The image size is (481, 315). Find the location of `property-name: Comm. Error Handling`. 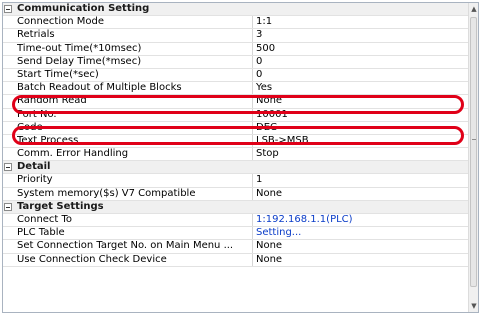

property-name: Comm. Error Handling is located at coordinates (73, 154).